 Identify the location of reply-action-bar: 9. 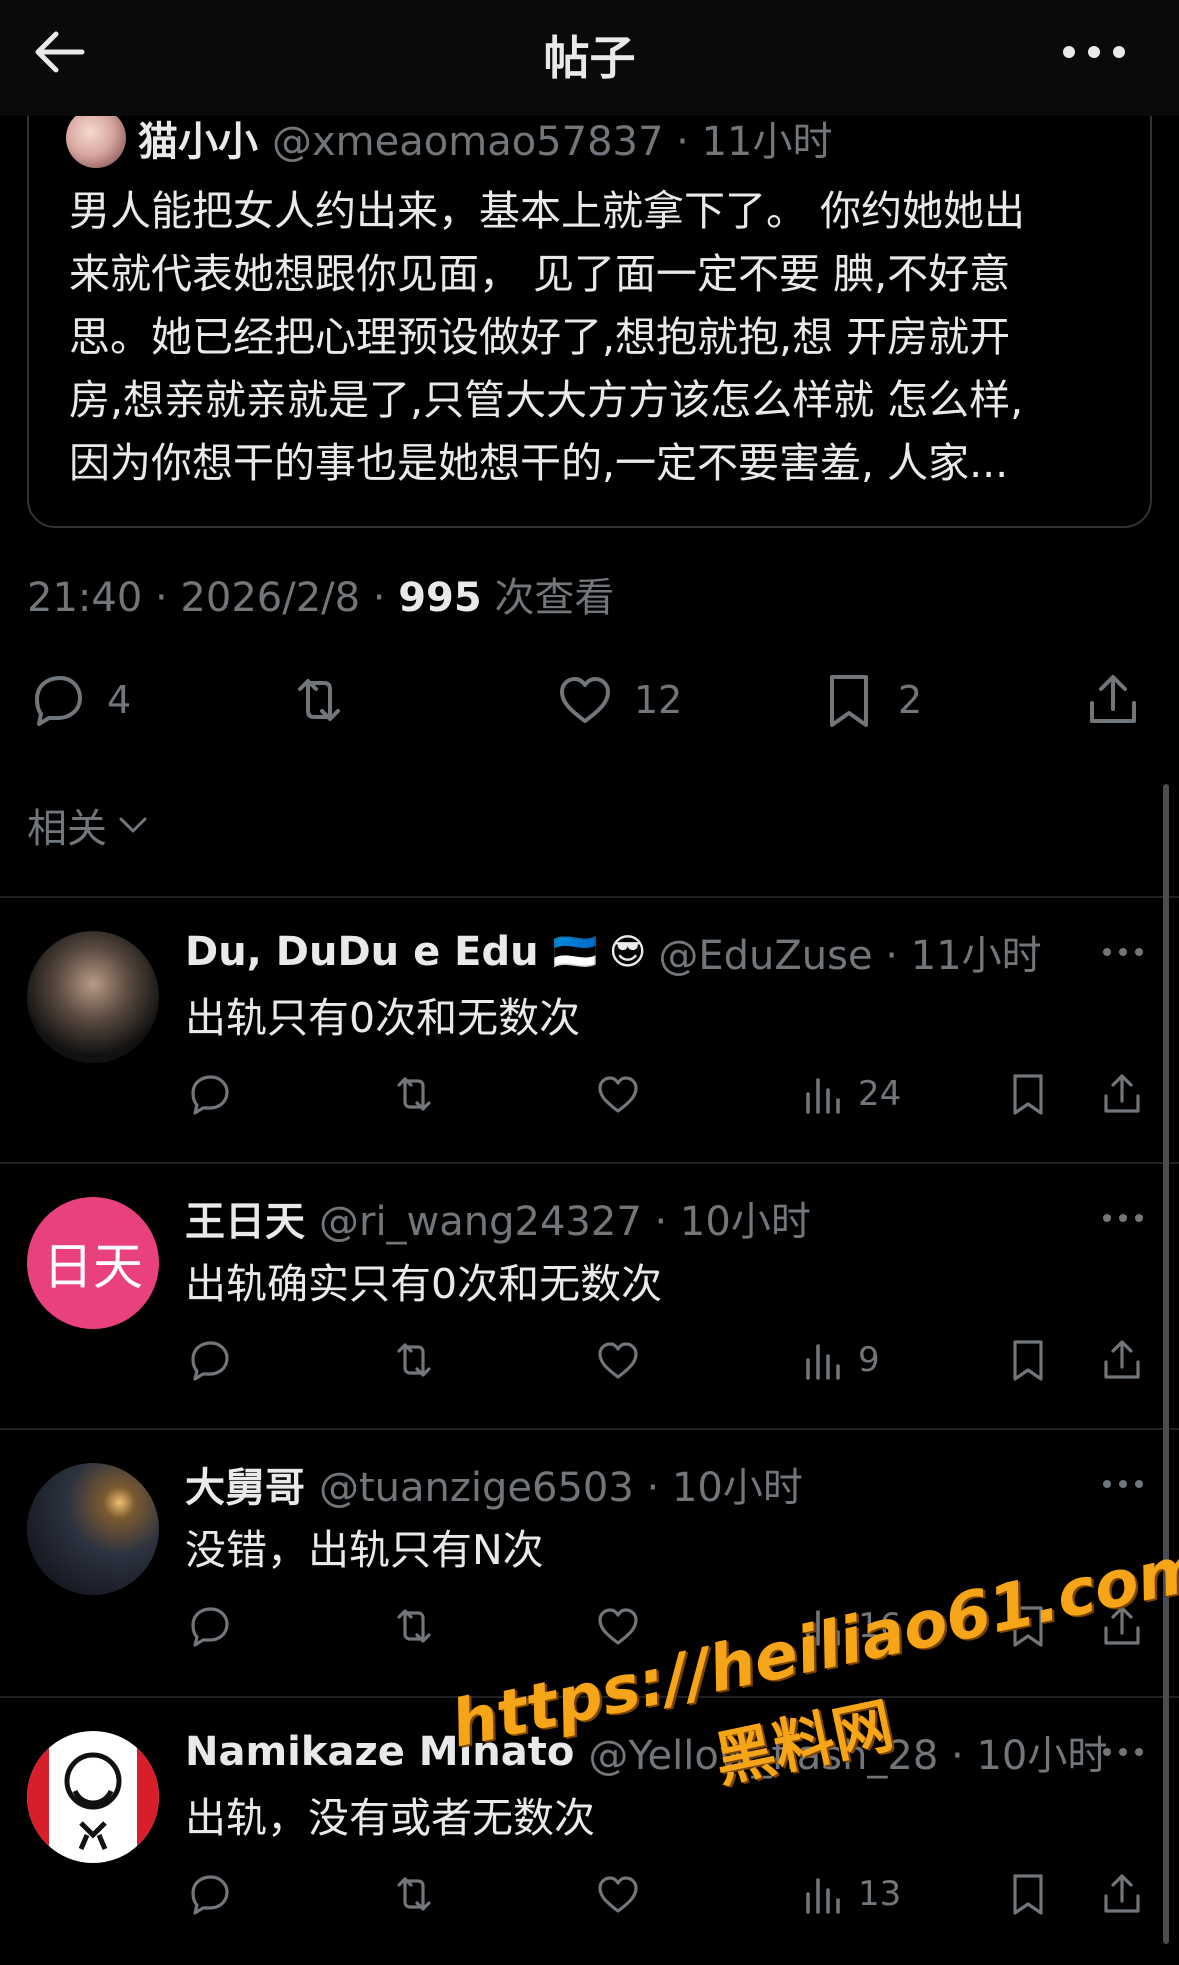
(589, 1360).